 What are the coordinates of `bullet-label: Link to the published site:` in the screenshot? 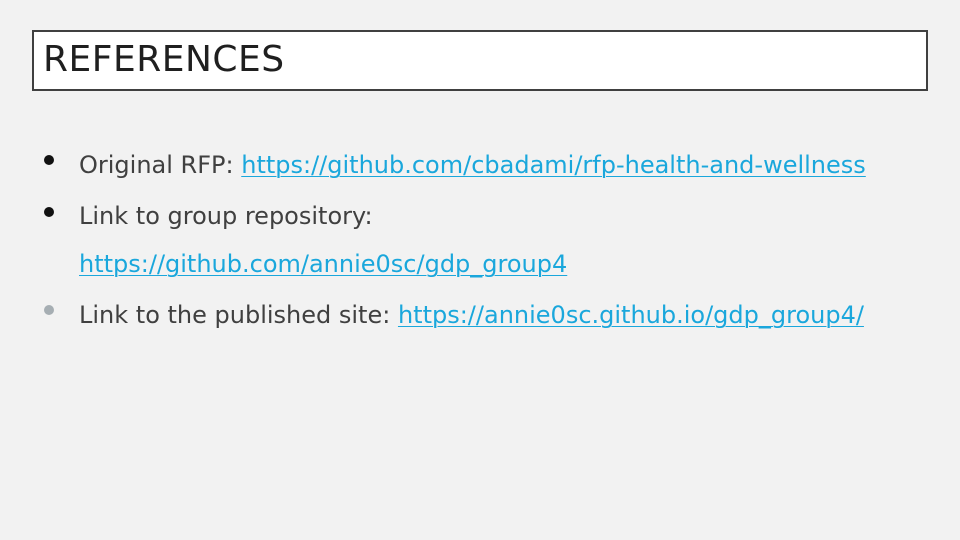 It's located at (235, 315).